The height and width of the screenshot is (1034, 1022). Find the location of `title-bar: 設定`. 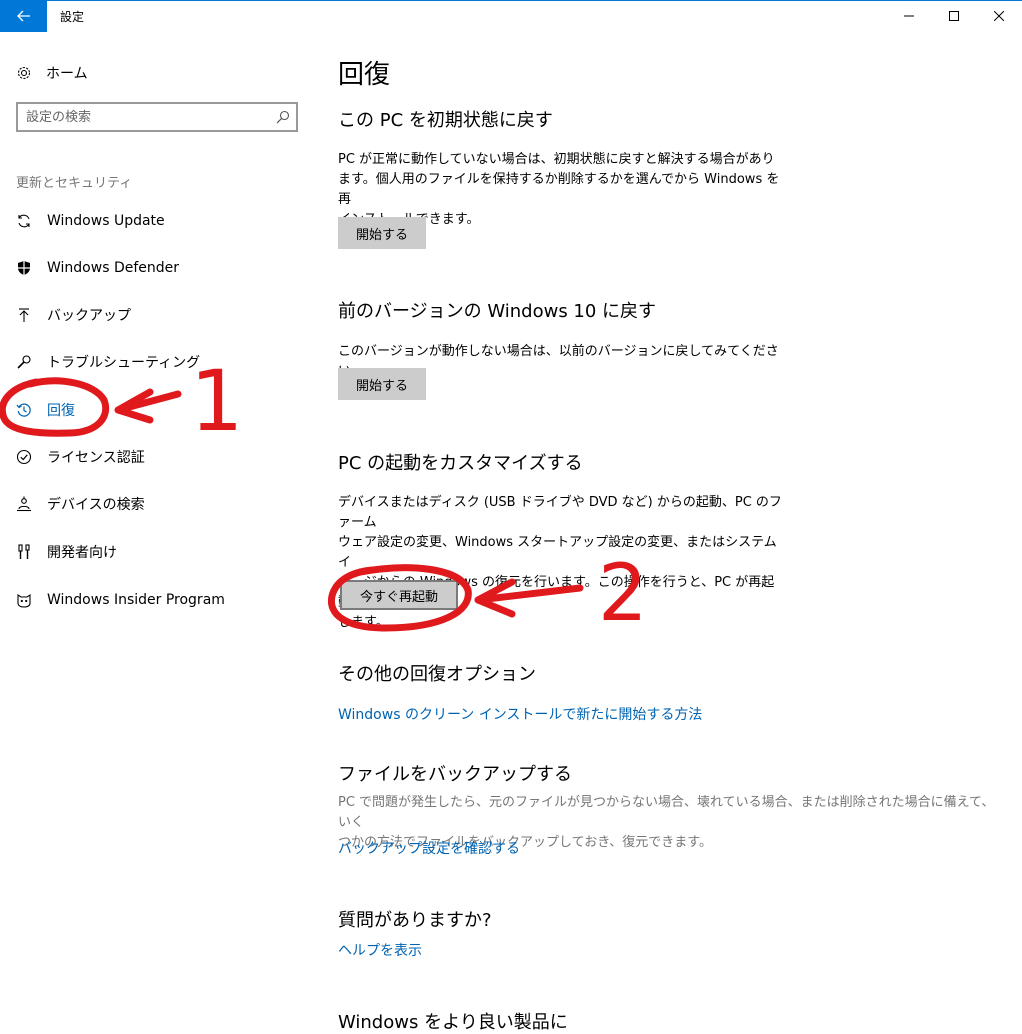

title-bar: 設定 is located at coordinates (511, 16).